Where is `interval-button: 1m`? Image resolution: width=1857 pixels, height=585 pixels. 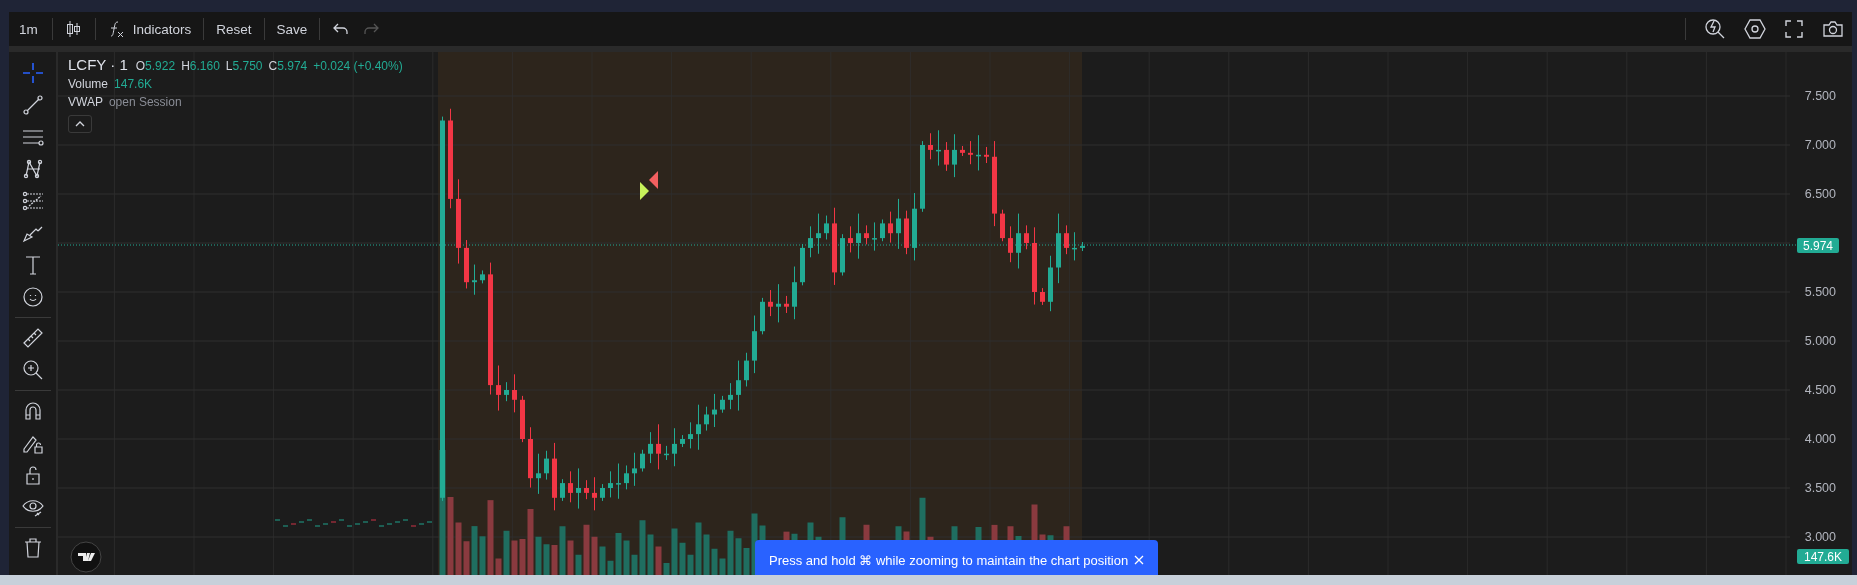
interval-button: 1m is located at coordinates (28, 29).